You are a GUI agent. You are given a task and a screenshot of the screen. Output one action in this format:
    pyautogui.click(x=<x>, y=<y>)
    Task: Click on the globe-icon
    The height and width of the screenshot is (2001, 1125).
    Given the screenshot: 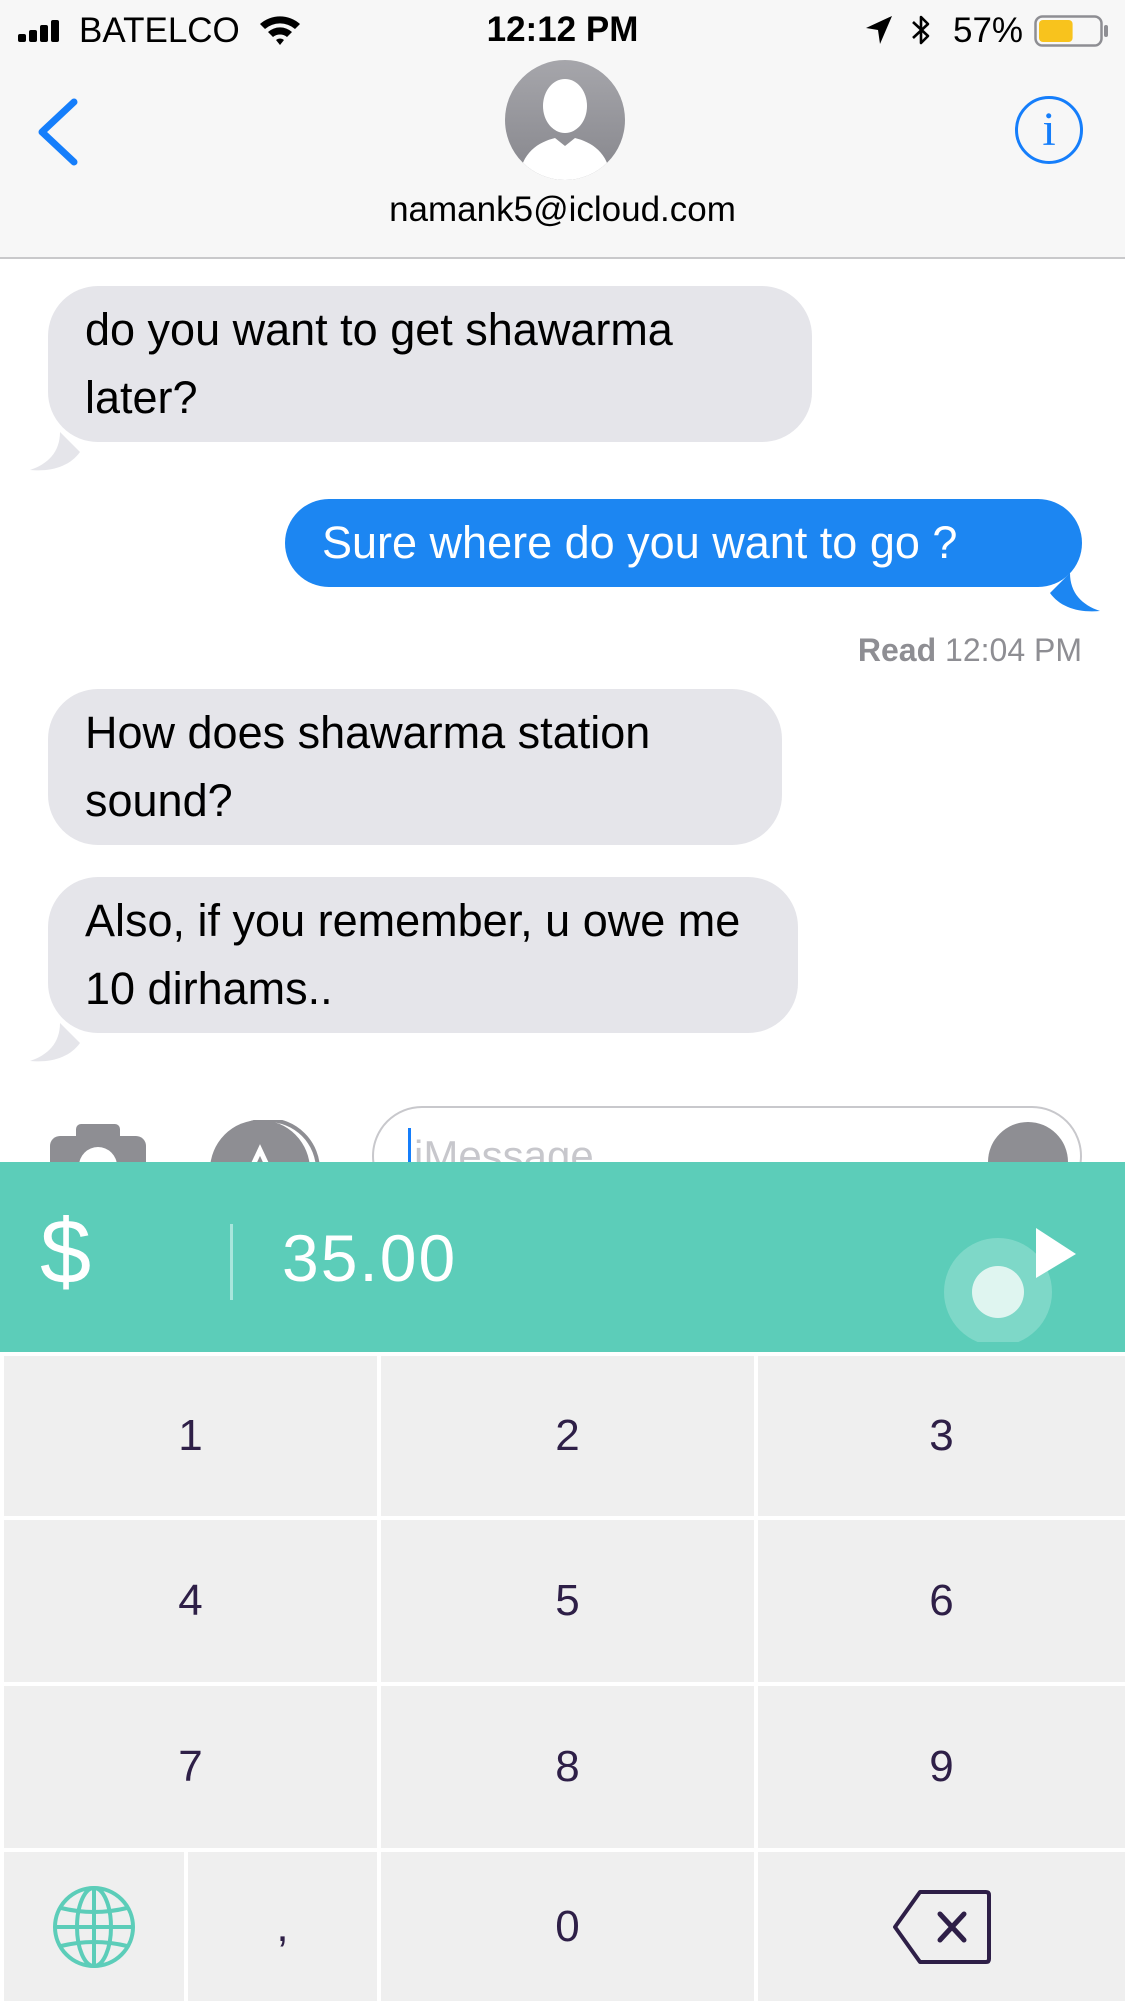 What is the action you would take?
    pyautogui.click(x=94, y=1926)
    